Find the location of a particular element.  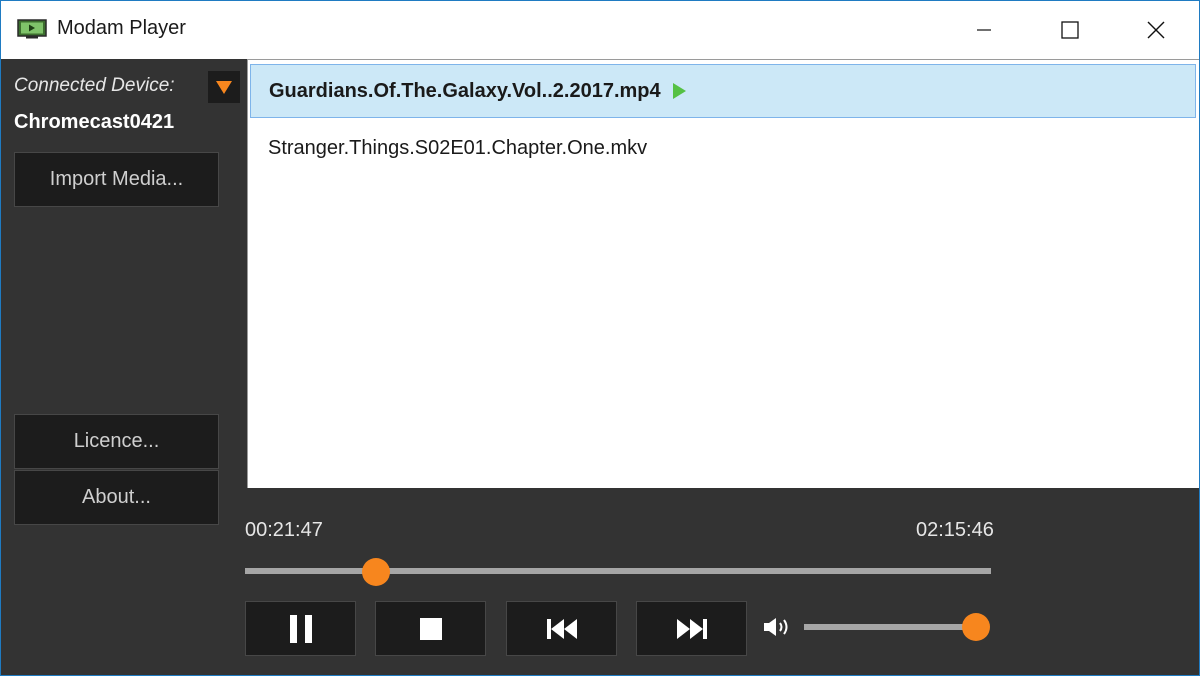

stop-icon is located at coordinates (430, 628).